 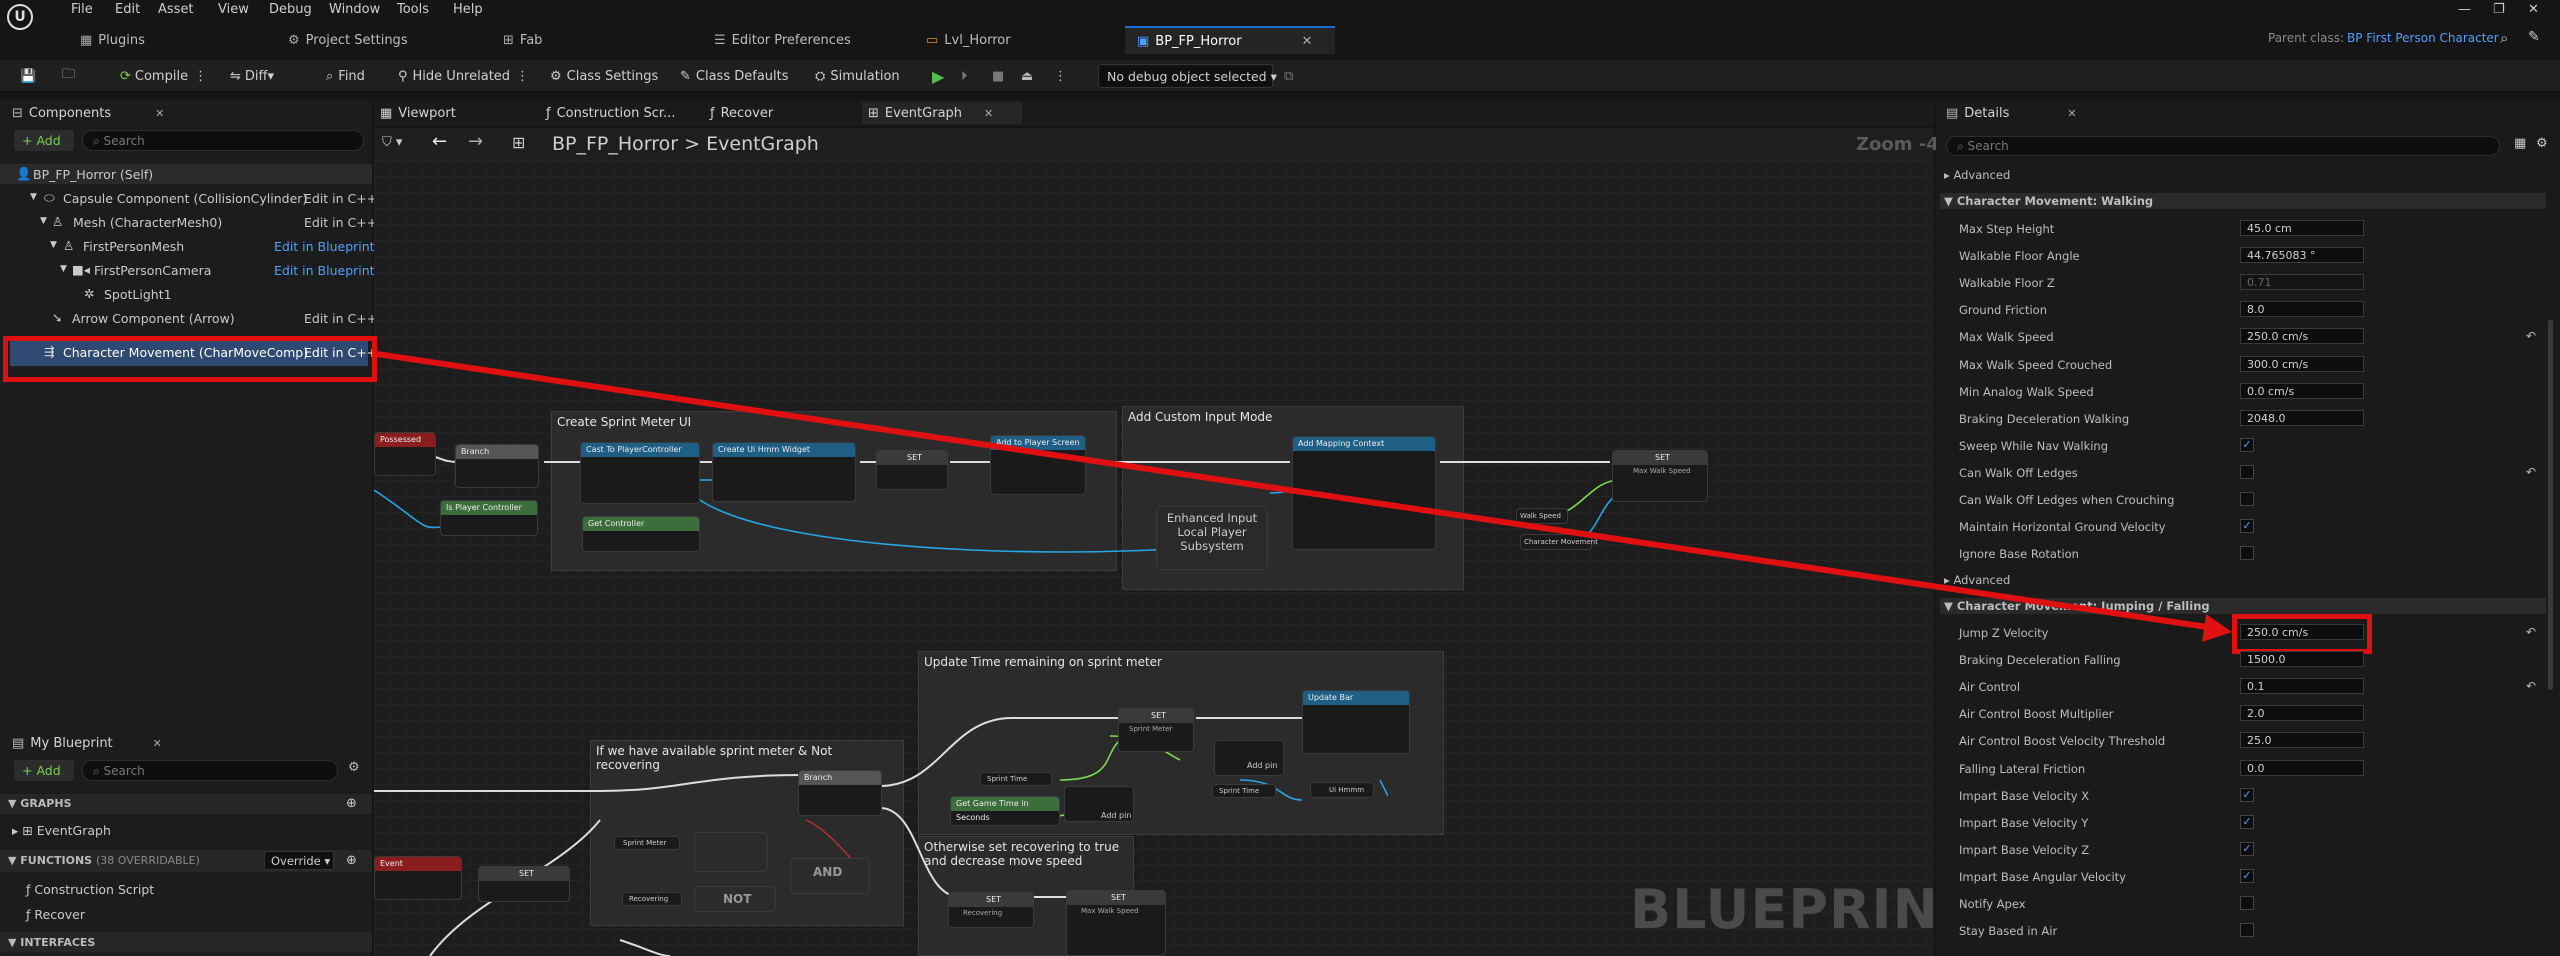 What do you see at coordinates (2018, 472) in the screenshot?
I see `property-label: Can Walk Off Ledges` at bounding box center [2018, 472].